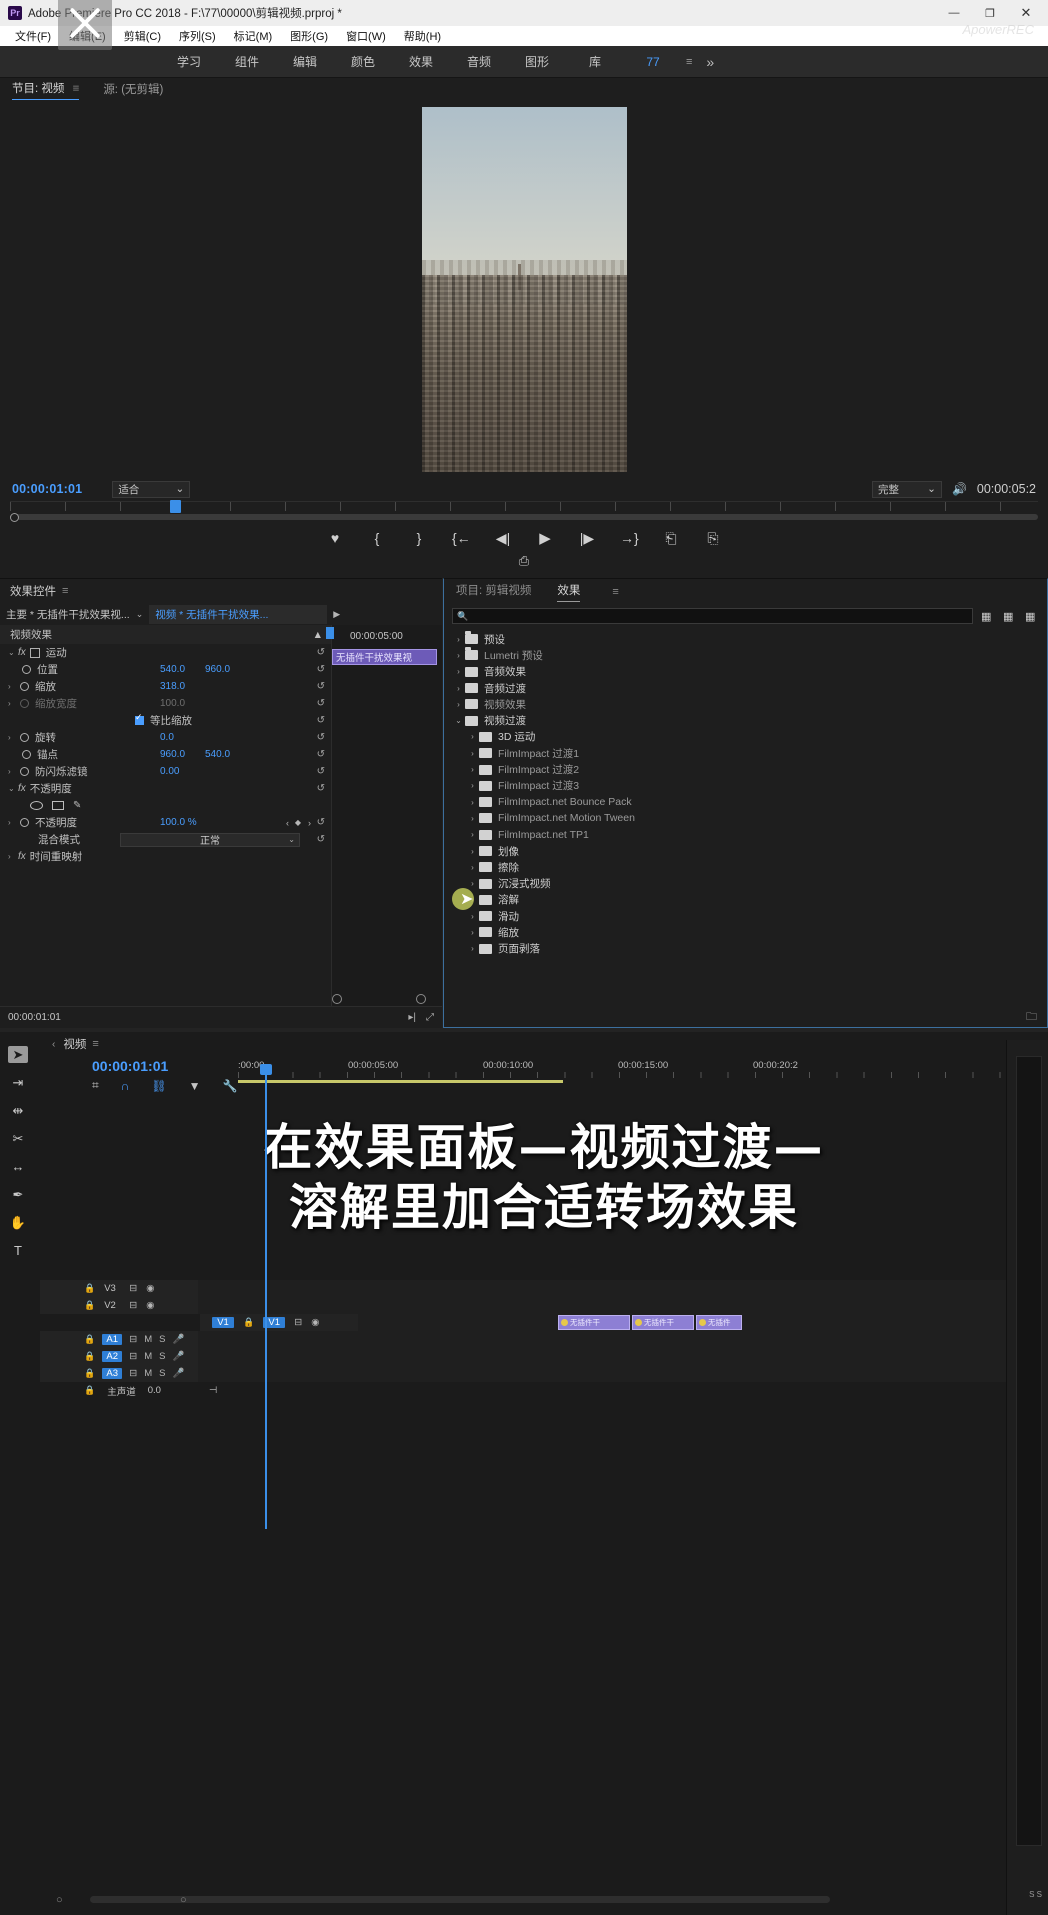  Describe the element at coordinates (33, 36) in the screenshot. I see `menu-file: 文件(F)` at that location.